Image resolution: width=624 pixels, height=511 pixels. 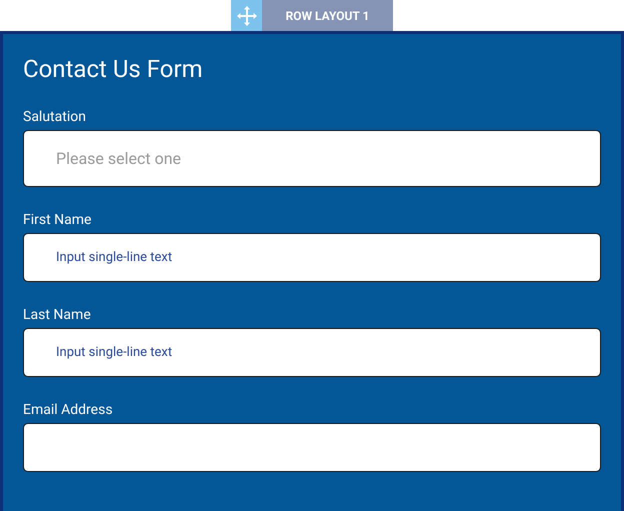 What do you see at coordinates (57, 315) in the screenshot?
I see `field-label: Last Name` at bounding box center [57, 315].